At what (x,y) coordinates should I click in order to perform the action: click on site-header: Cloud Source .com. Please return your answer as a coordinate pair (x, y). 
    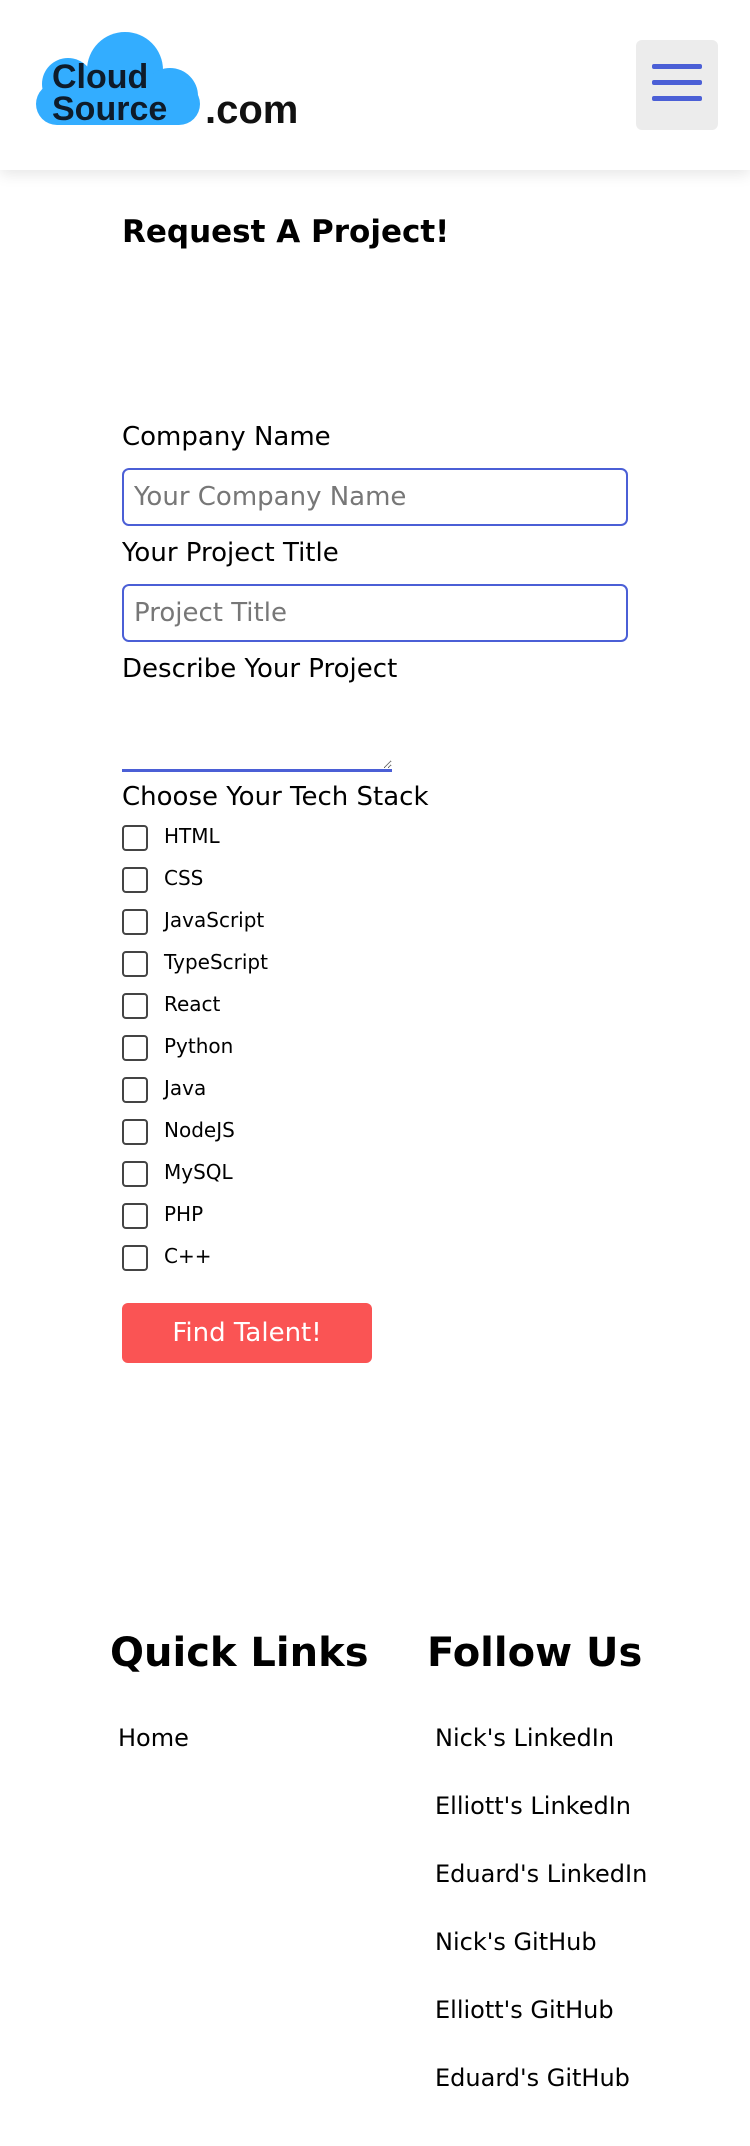
    Looking at the image, I should click on (375, 85).